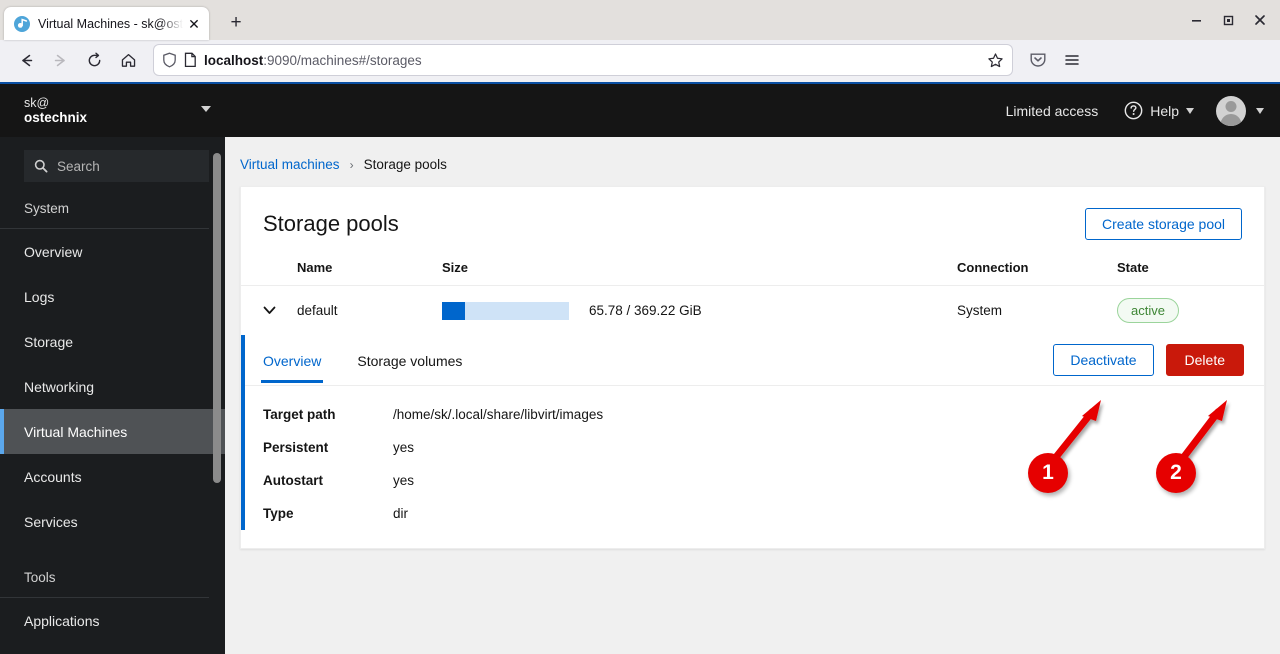  Describe the element at coordinates (315, 267) in the screenshot. I see `table-header-name: Name` at that location.